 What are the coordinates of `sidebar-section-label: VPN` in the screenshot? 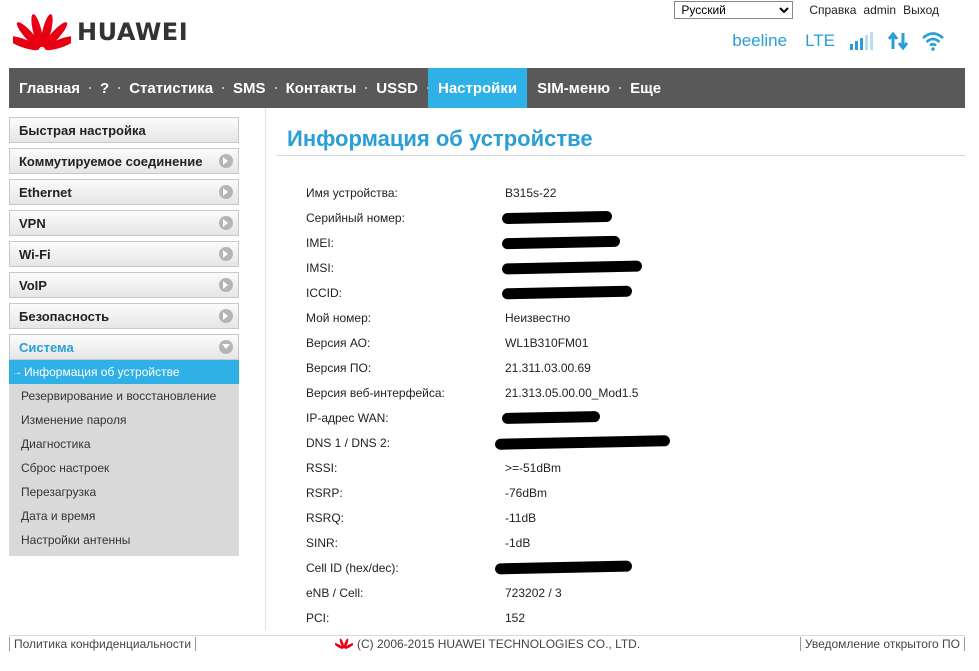 It's located at (32, 223).